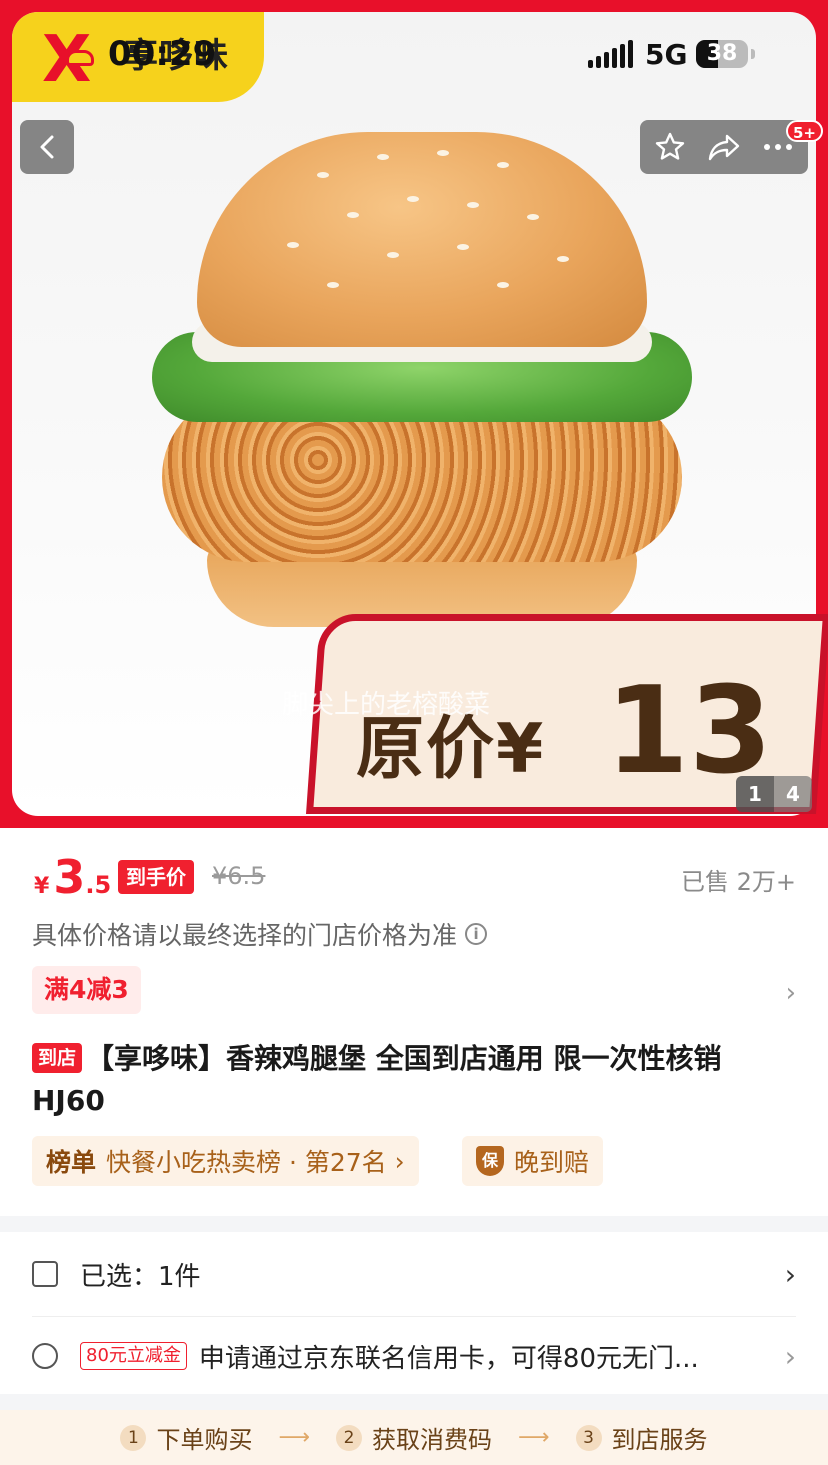 Image resolution: width=828 pixels, height=1465 pixels. I want to click on back-button, so click(47, 147).